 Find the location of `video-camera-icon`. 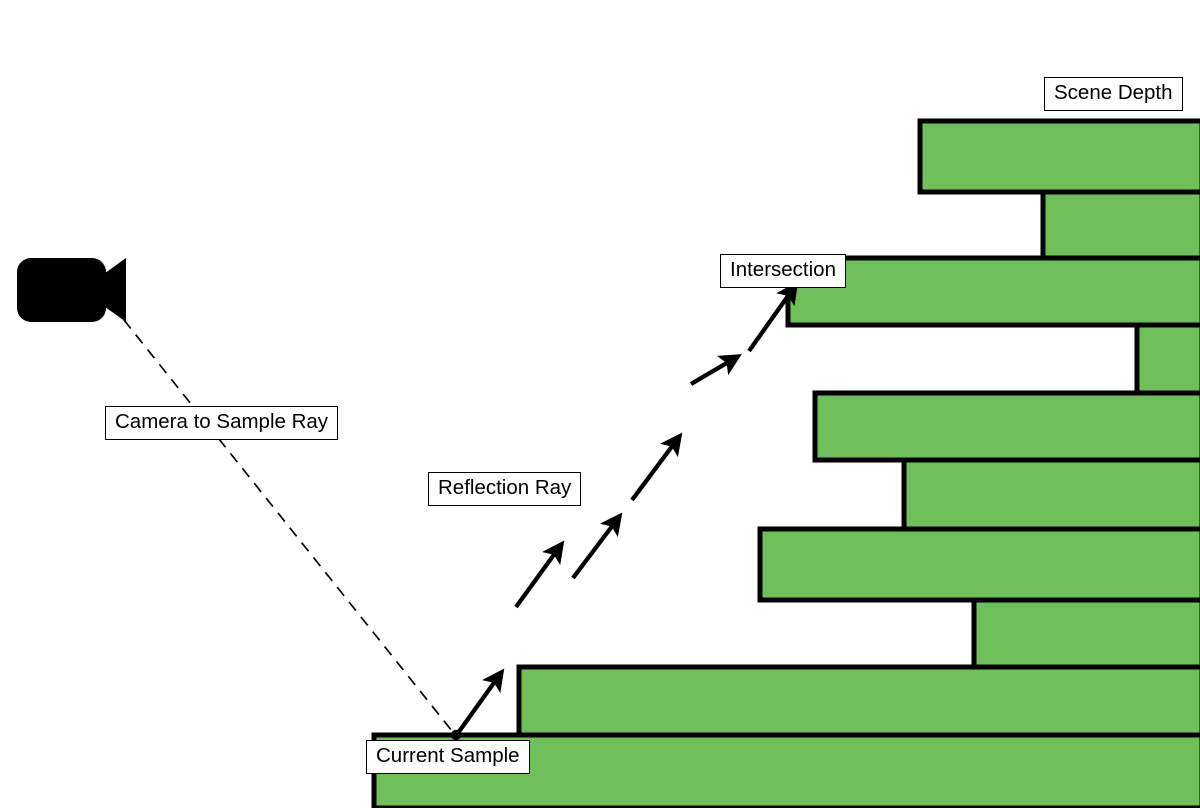

video-camera-icon is located at coordinates (71, 290).